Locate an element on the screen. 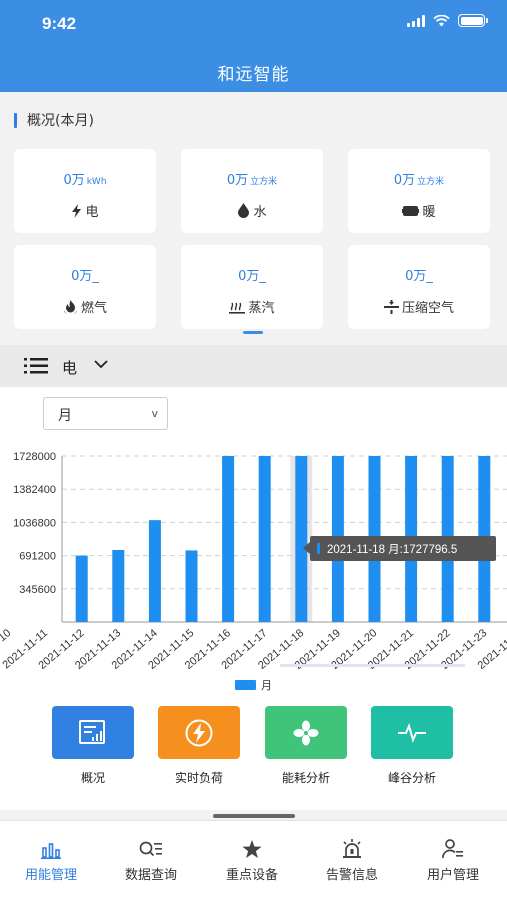  list-icon is located at coordinates (36, 366).